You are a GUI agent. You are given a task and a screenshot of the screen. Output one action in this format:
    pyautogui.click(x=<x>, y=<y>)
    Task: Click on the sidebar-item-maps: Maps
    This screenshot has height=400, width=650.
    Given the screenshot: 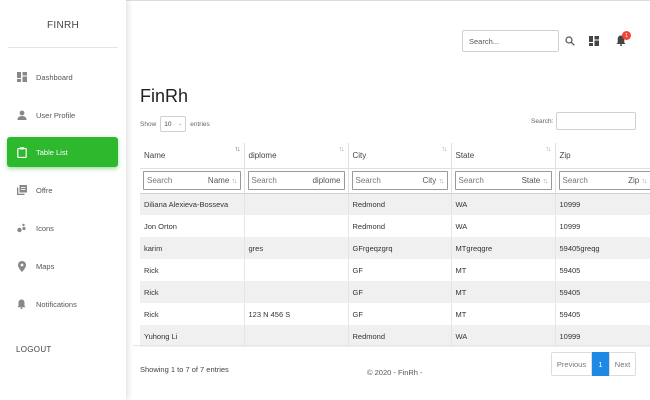 What is the action you would take?
    pyautogui.click(x=62, y=266)
    